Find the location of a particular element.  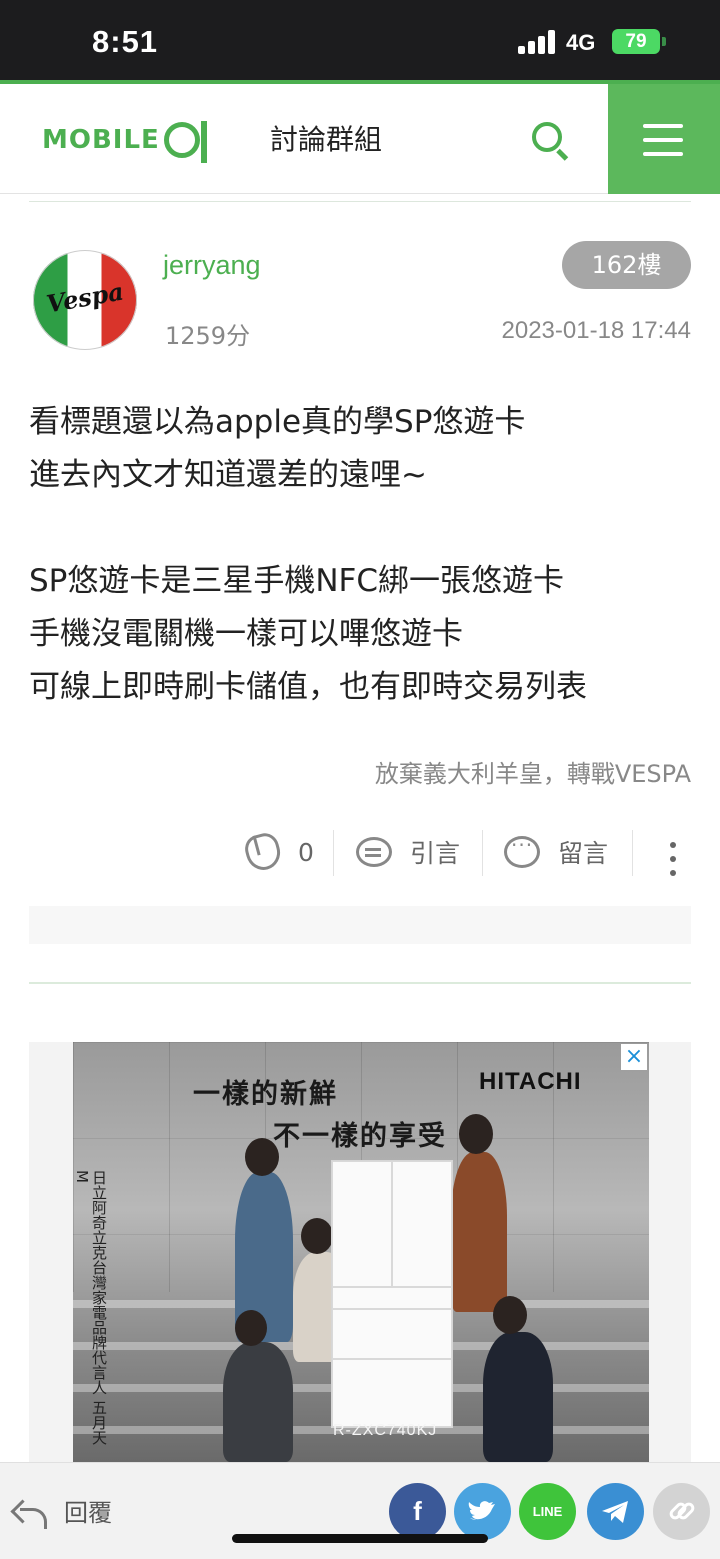

ad-headline-1: 一樣的新鮮 is located at coordinates (265, 1094).